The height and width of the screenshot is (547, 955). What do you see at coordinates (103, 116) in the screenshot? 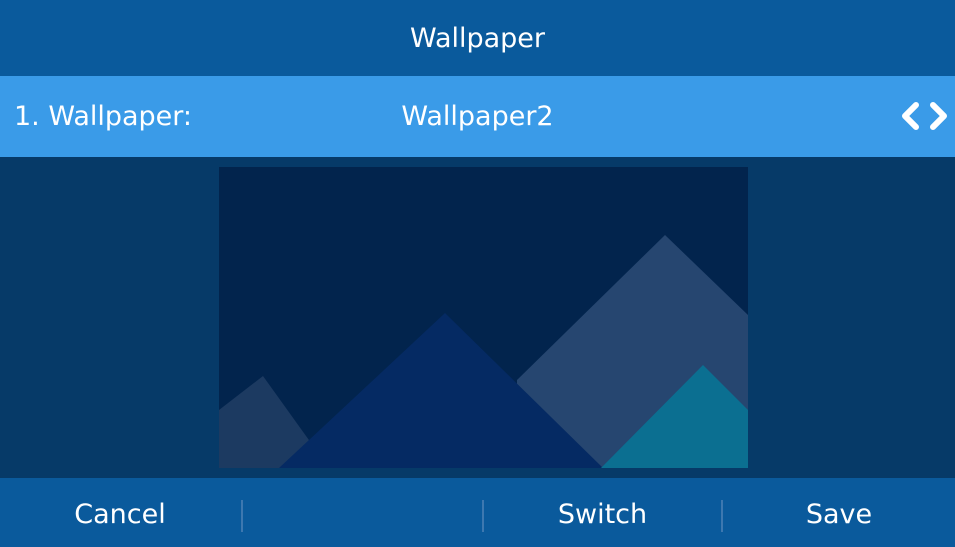
I see `wallpaper-setting-label: 1. Wallpaper:` at bounding box center [103, 116].